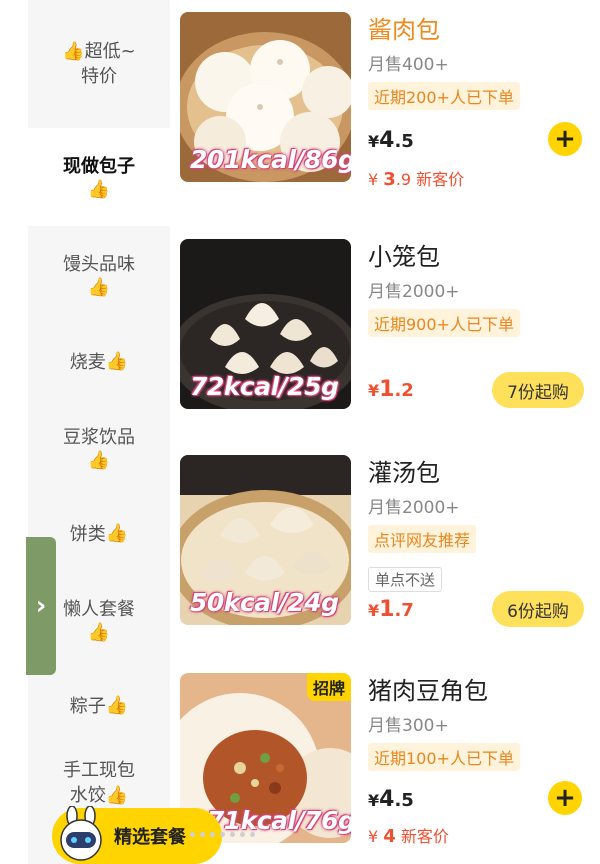 Image resolution: width=600 pixels, height=864 pixels. What do you see at coordinates (391, 609) in the screenshot?
I see `product-price: ¥1.7` at bounding box center [391, 609].